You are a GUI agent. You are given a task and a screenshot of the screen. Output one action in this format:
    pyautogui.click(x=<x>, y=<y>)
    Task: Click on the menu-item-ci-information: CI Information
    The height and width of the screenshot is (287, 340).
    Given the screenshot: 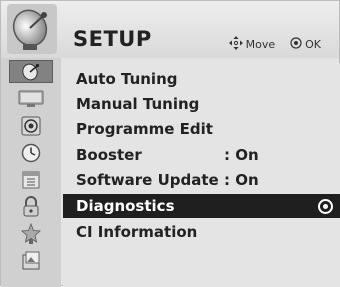 What is the action you would take?
    pyautogui.click(x=201, y=232)
    